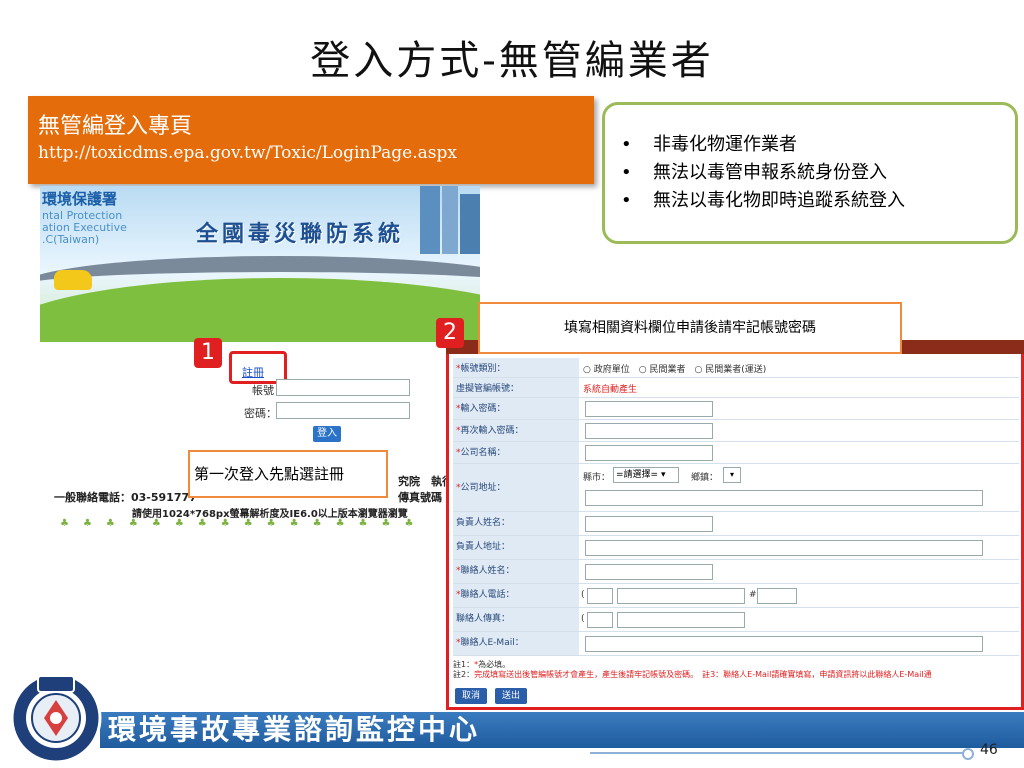 The image size is (1024, 768). Describe the element at coordinates (511, 696) in the screenshot. I see `submit-button: 送出` at that location.